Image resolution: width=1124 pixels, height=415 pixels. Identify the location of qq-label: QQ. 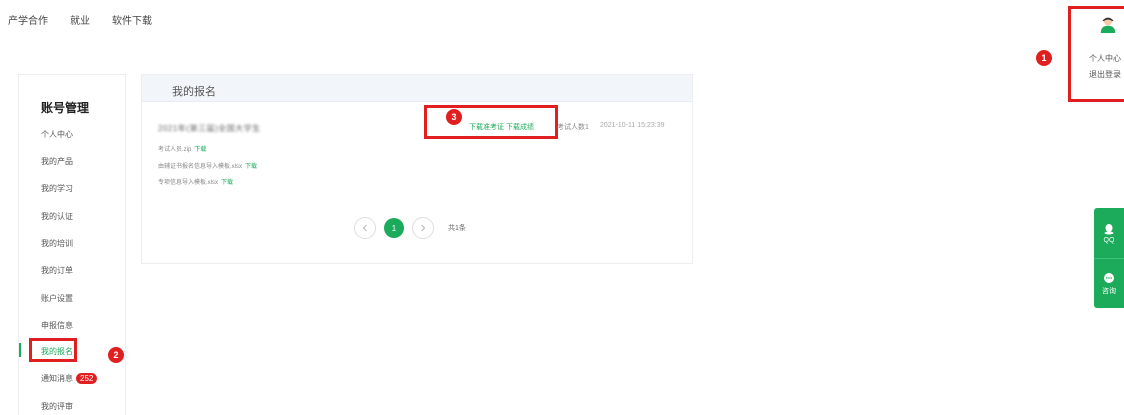
(1109, 240).